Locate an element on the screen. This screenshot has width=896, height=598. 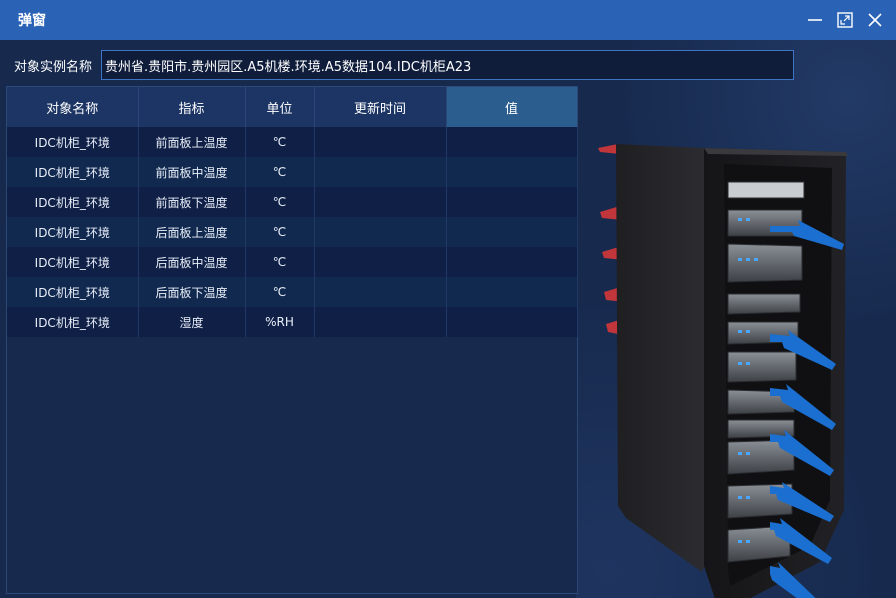
column-header-object-name: 对象名称 is located at coordinates (73, 107).